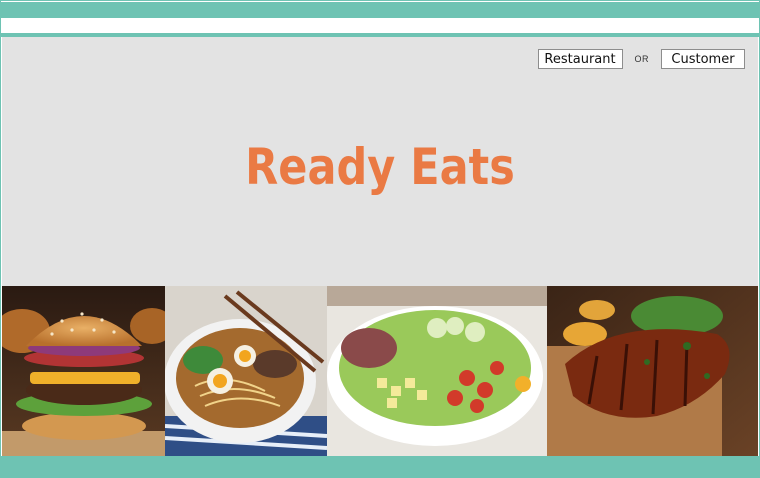  What do you see at coordinates (703, 59) in the screenshot?
I see `customer-button: Customer` at bounding box center [703, 59].